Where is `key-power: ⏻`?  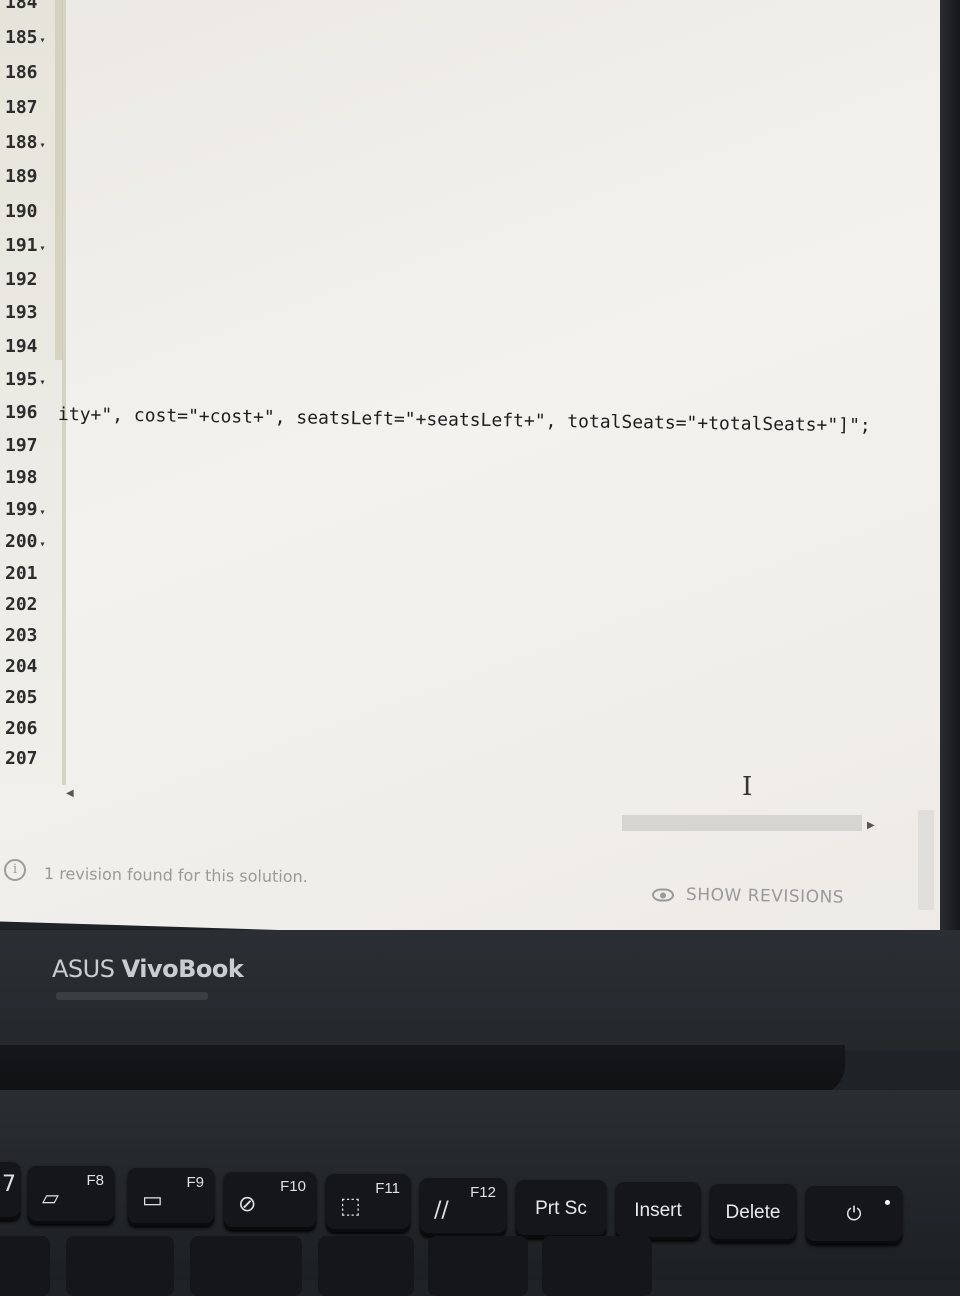
key-power: ⏻ is located at coordinates (854, 1215).